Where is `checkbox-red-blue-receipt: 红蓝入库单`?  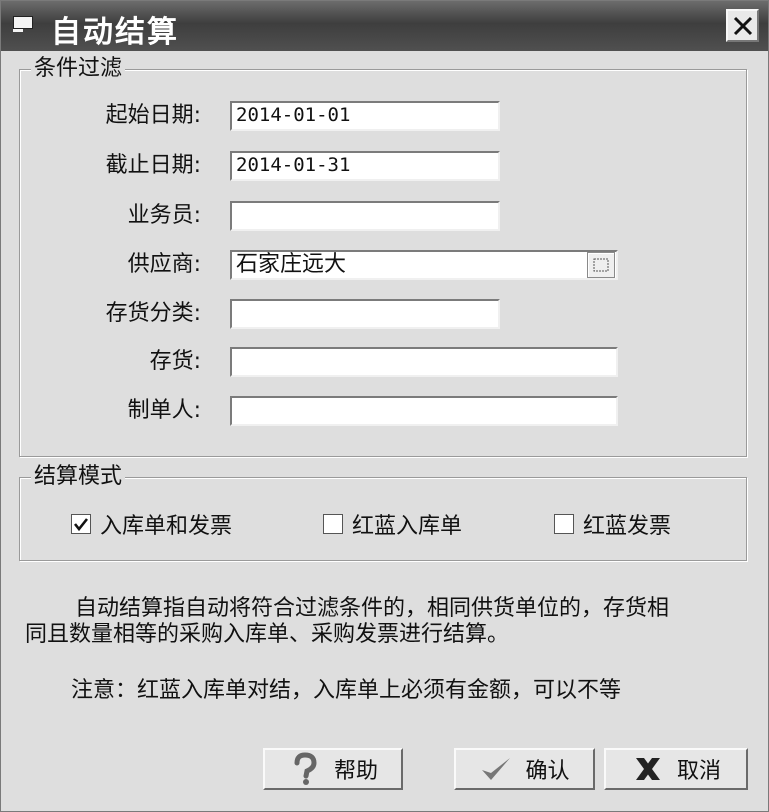 checkbox-red-blue-receipt: 红蓝入库单 is located at coordinates (392, 524).